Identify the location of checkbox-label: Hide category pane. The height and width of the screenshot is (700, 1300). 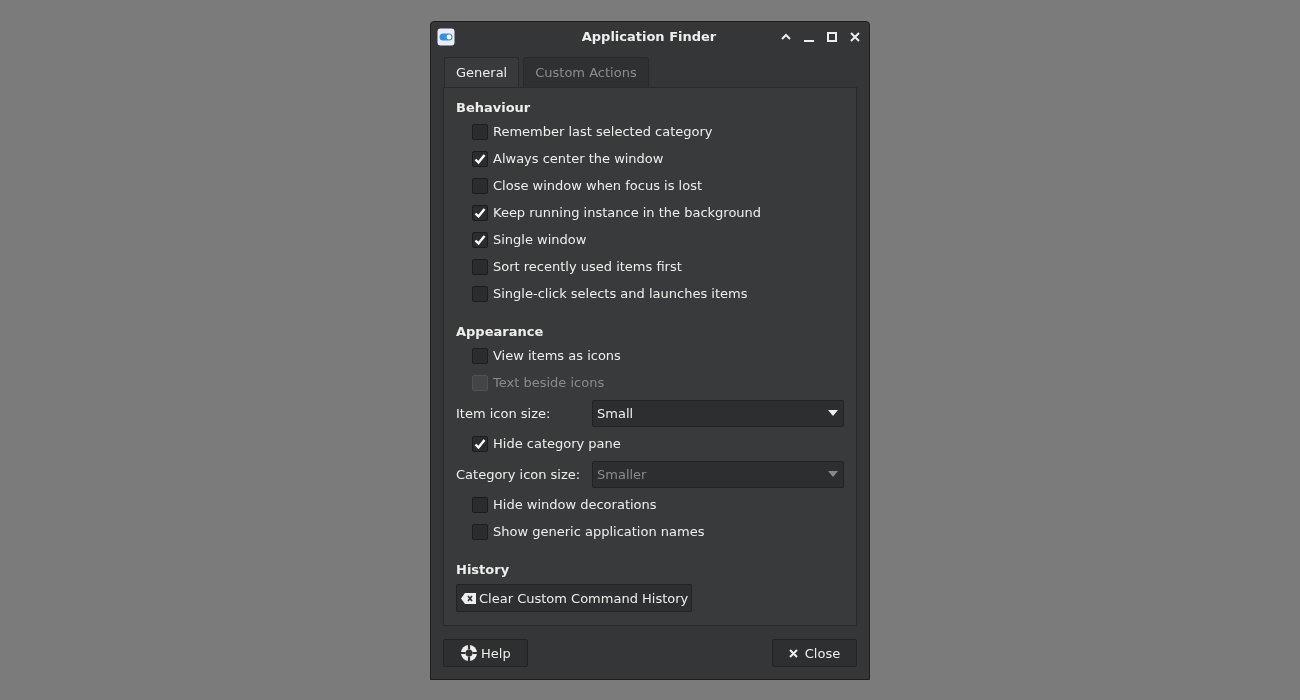
(557, 443).